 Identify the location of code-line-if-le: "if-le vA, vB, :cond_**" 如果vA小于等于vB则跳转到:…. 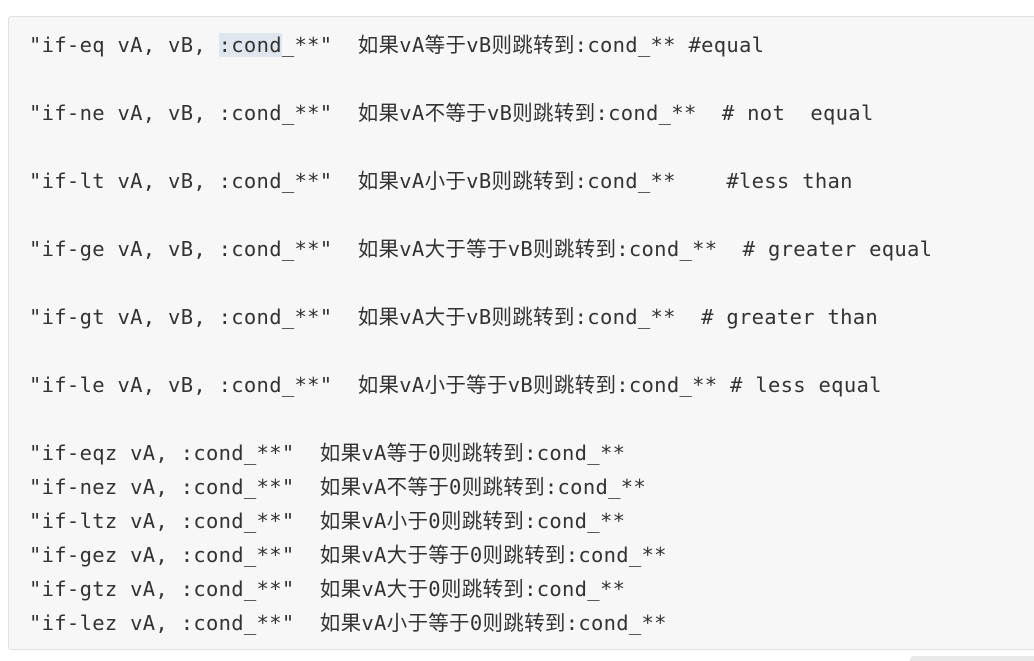
(455, 385).